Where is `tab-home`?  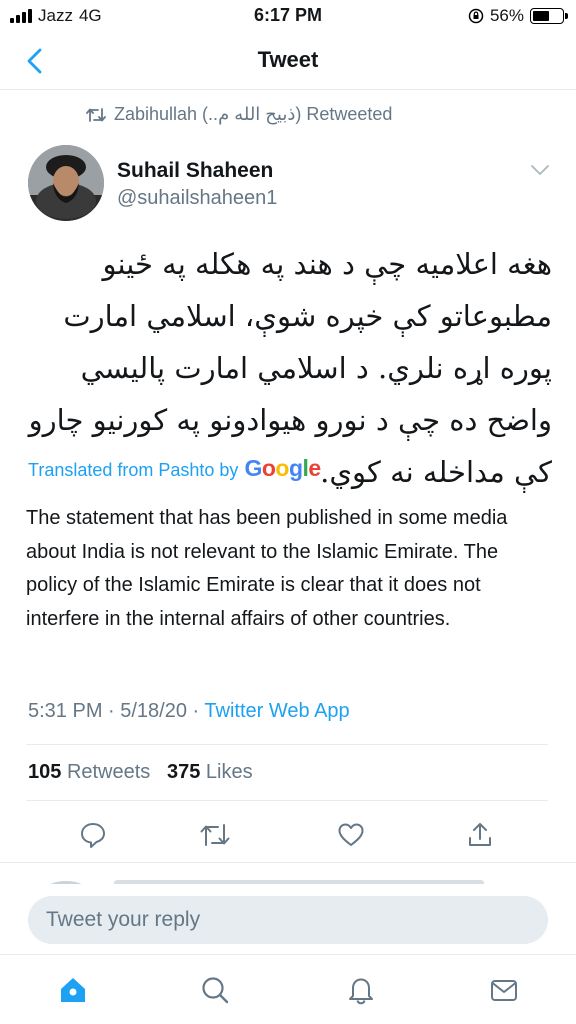 tab-home is located at coordinates (73, 990).